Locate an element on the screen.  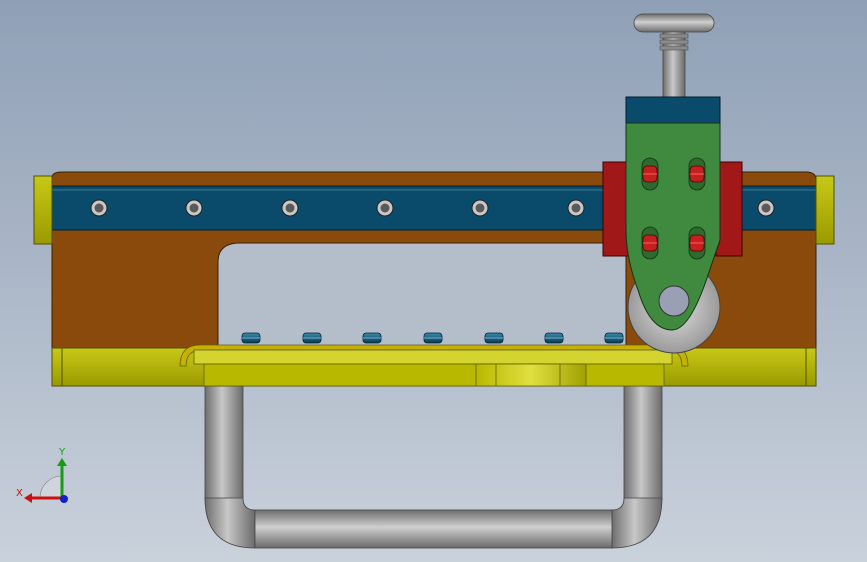
coordinate-triad: Y X is located at coordinates (42, 475).